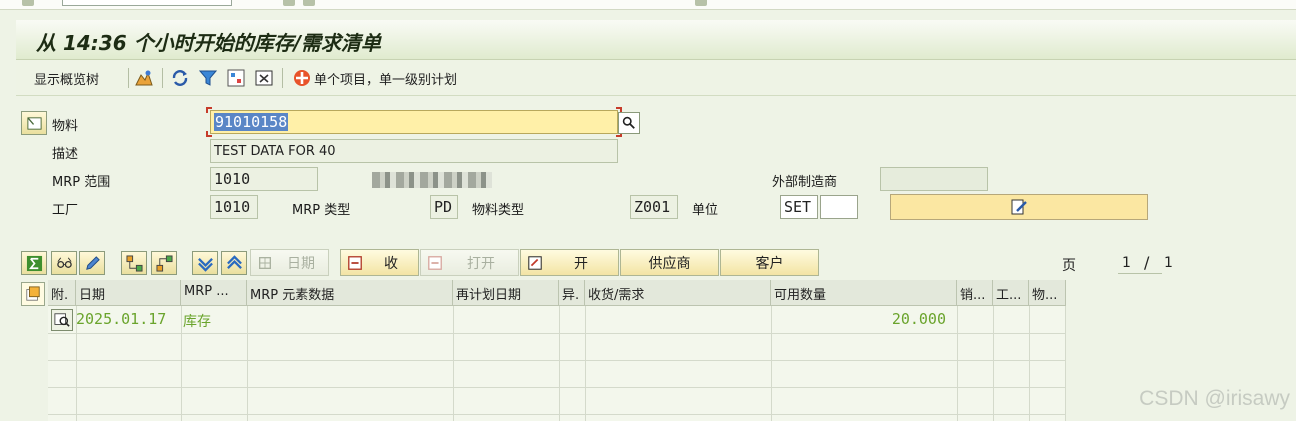 The width and height of the screenshot is (1296, 421). Describe the element at coordinates (379, 262) in the screenshot. I see `receipt-button: 收` at that location.